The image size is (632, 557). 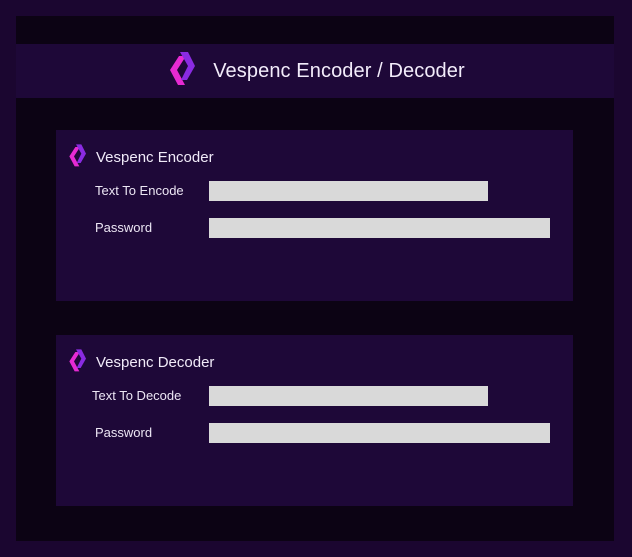 I want to click on header-inner: Vespenc Encoder / Decoder, so click(x=315, y=71).